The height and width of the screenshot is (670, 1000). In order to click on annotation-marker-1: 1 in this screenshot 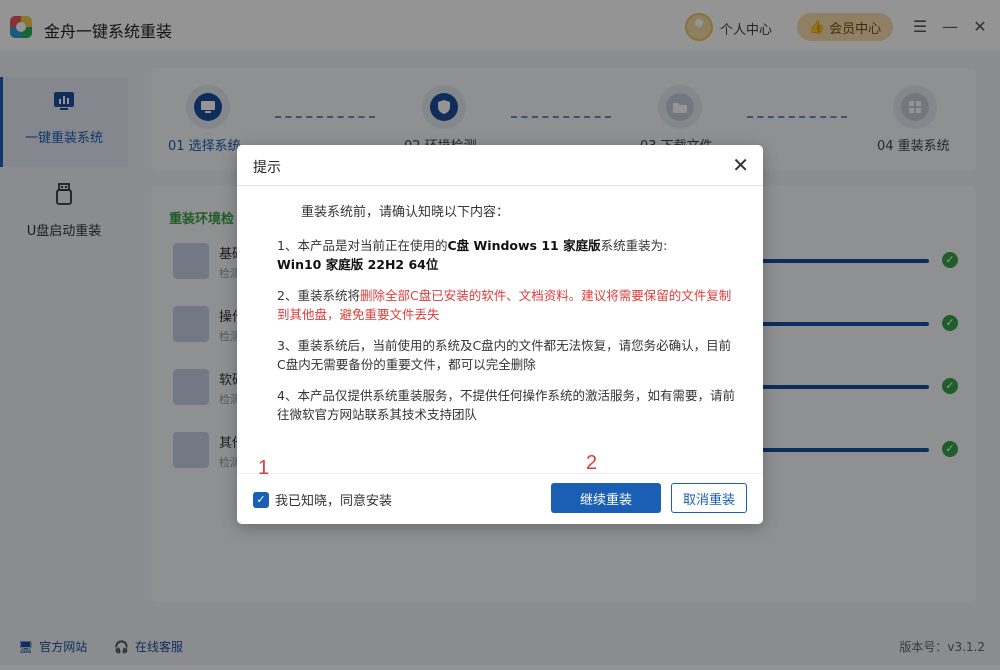, I will do `click(264, 468)`.